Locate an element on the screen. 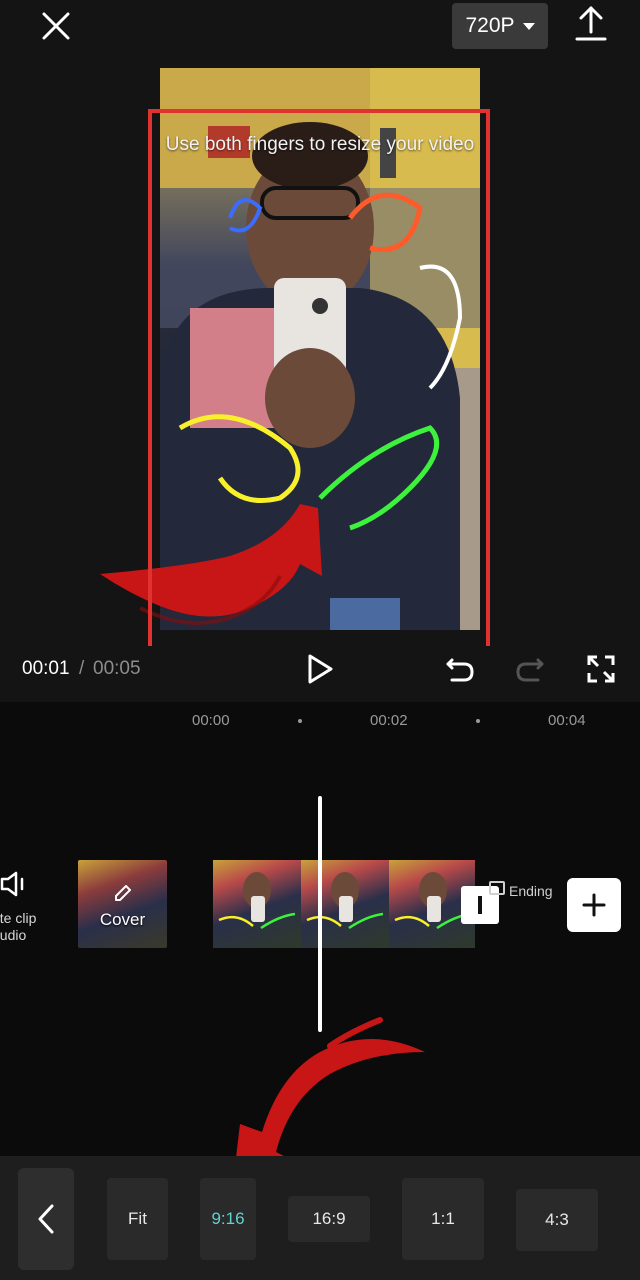  undo-icon is located at coordinates (460, 670).